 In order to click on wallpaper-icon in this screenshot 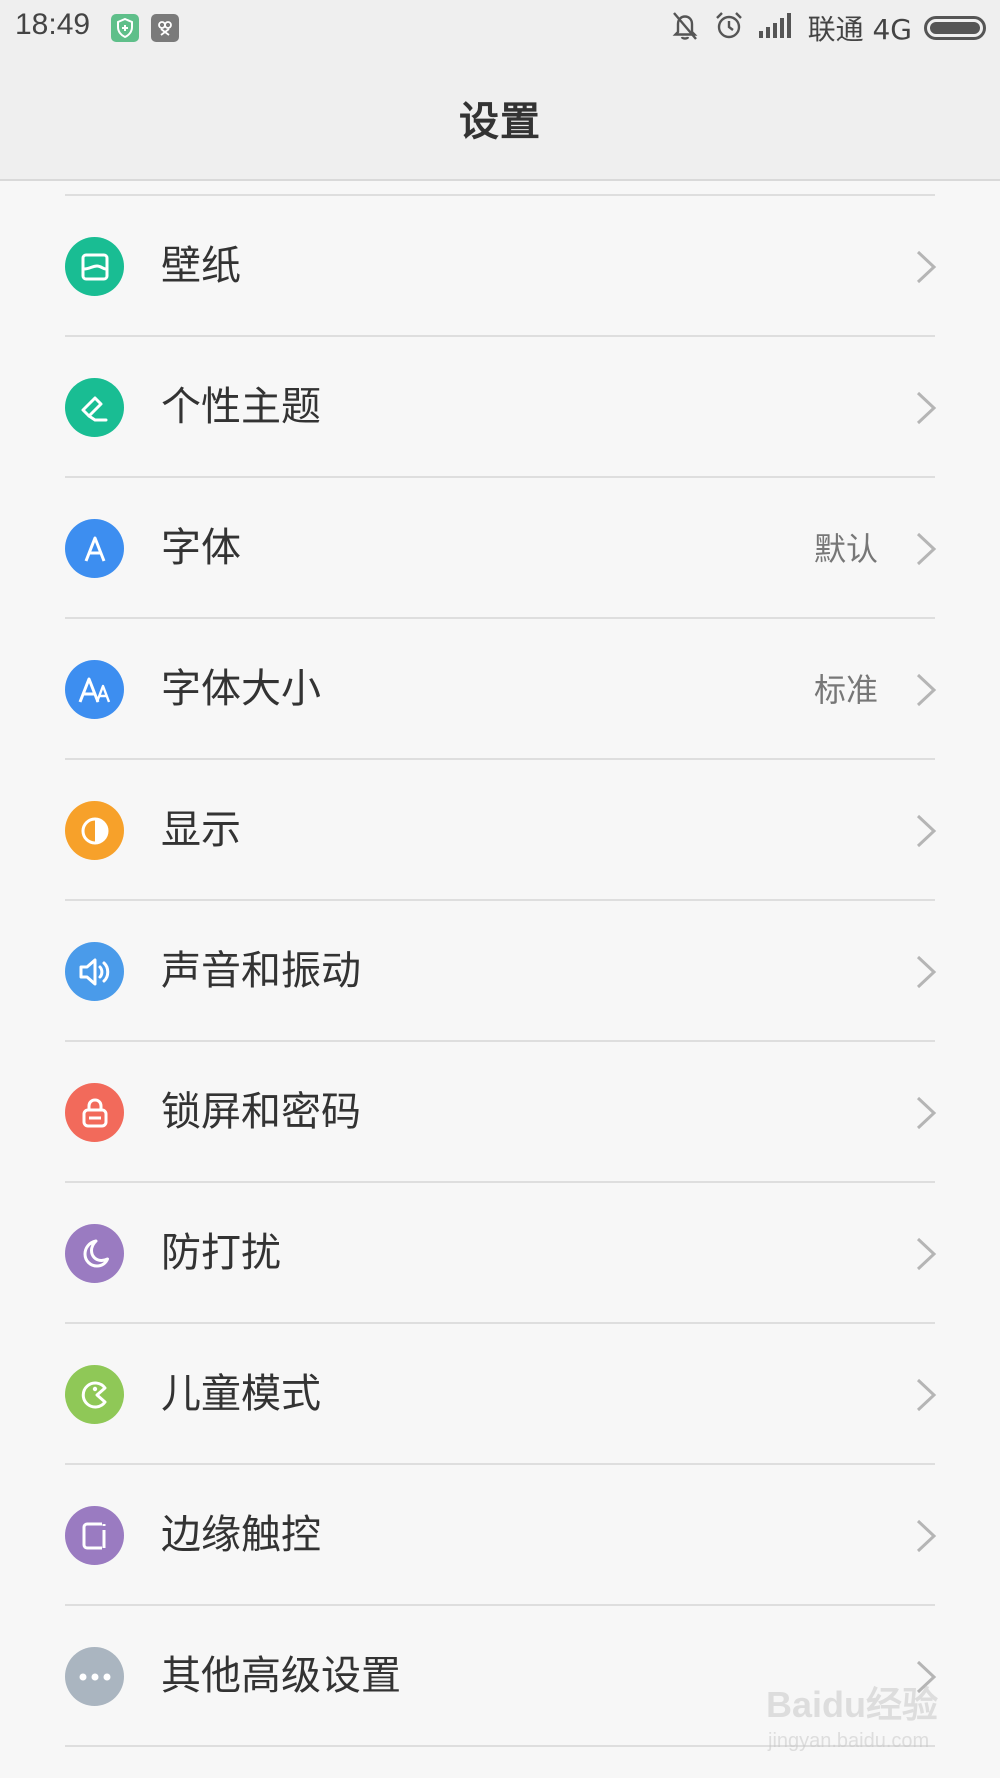, I will do `click(94, 266)`.